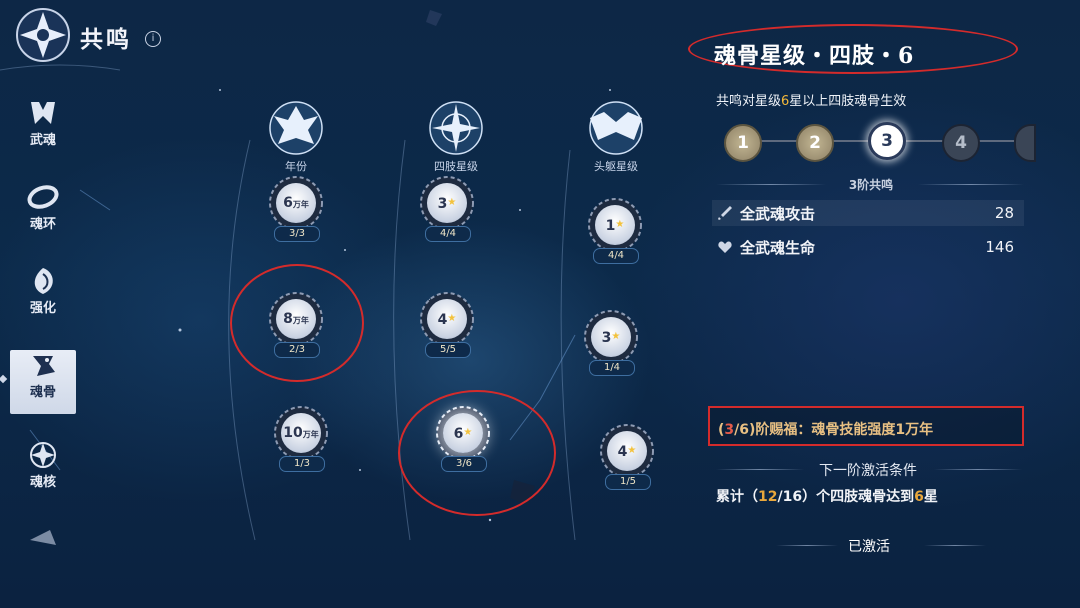 The height and width of the screenshot is (608, 1080). I want to click on tier-name: 3阶共鸣, so click(871, 185).